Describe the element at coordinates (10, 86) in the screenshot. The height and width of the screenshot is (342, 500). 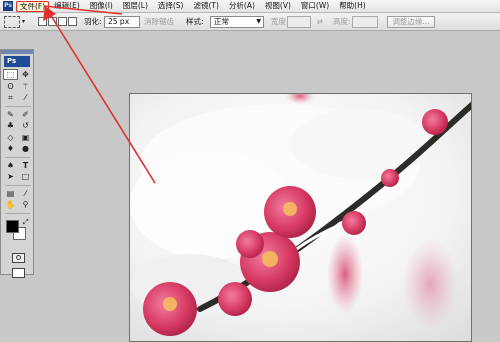
I see `lasso-icon: ʘ` at that location.